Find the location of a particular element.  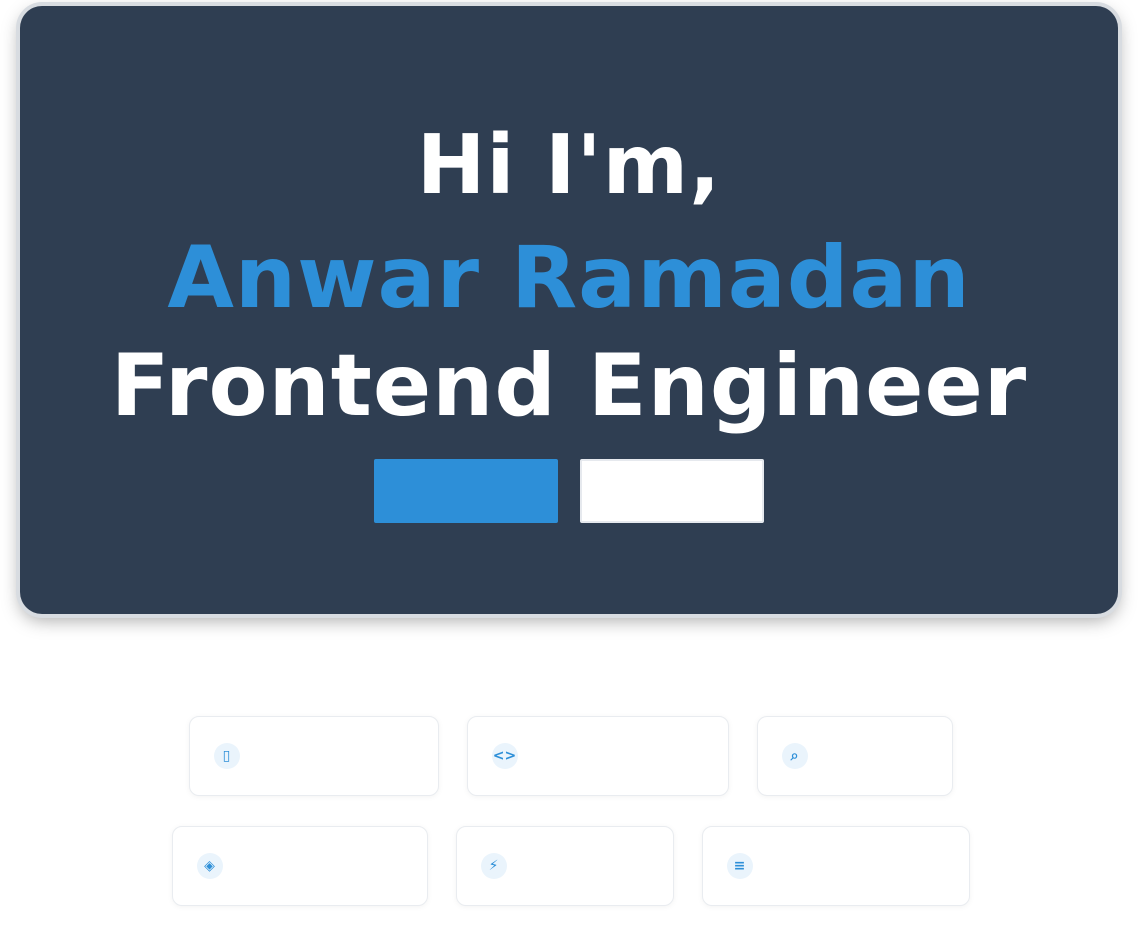

skill-chip: ≡ is located at coordinates (835, 866).